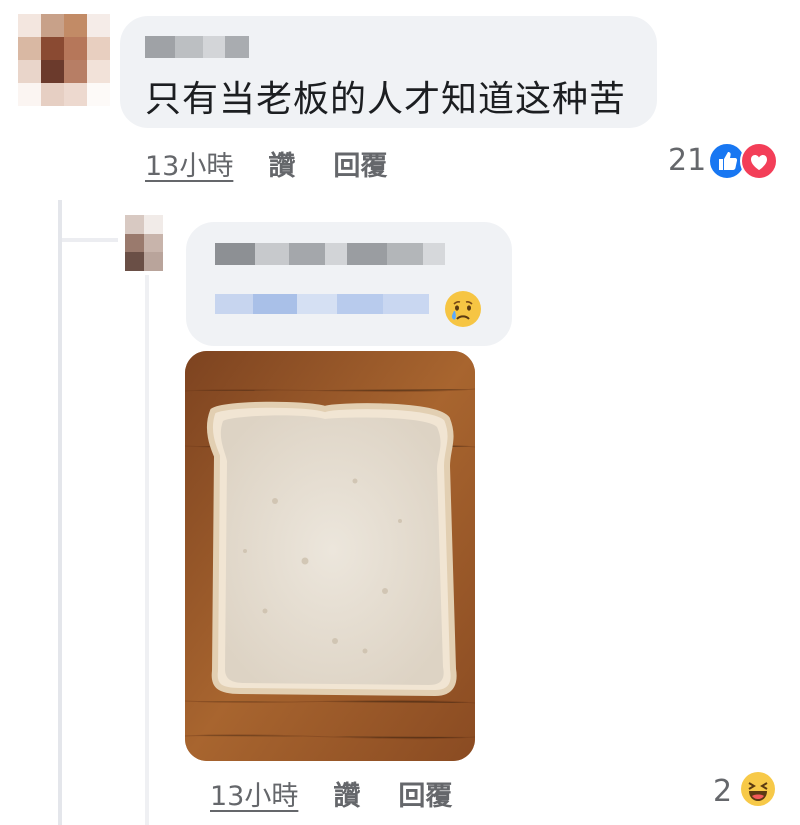 This screenshot has height=825, width=800. What do you see at coordinates (281, 163) in the screenshot?
I see `like-button: 讚` at bounding box center [281, 163].